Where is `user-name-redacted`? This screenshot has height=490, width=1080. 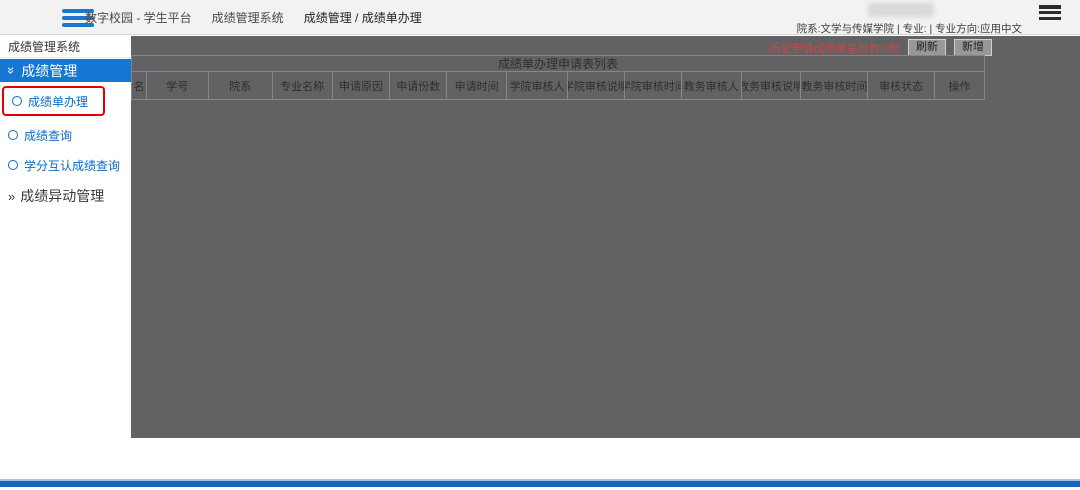
user-name-redacted is located at coordinates (901, 10).